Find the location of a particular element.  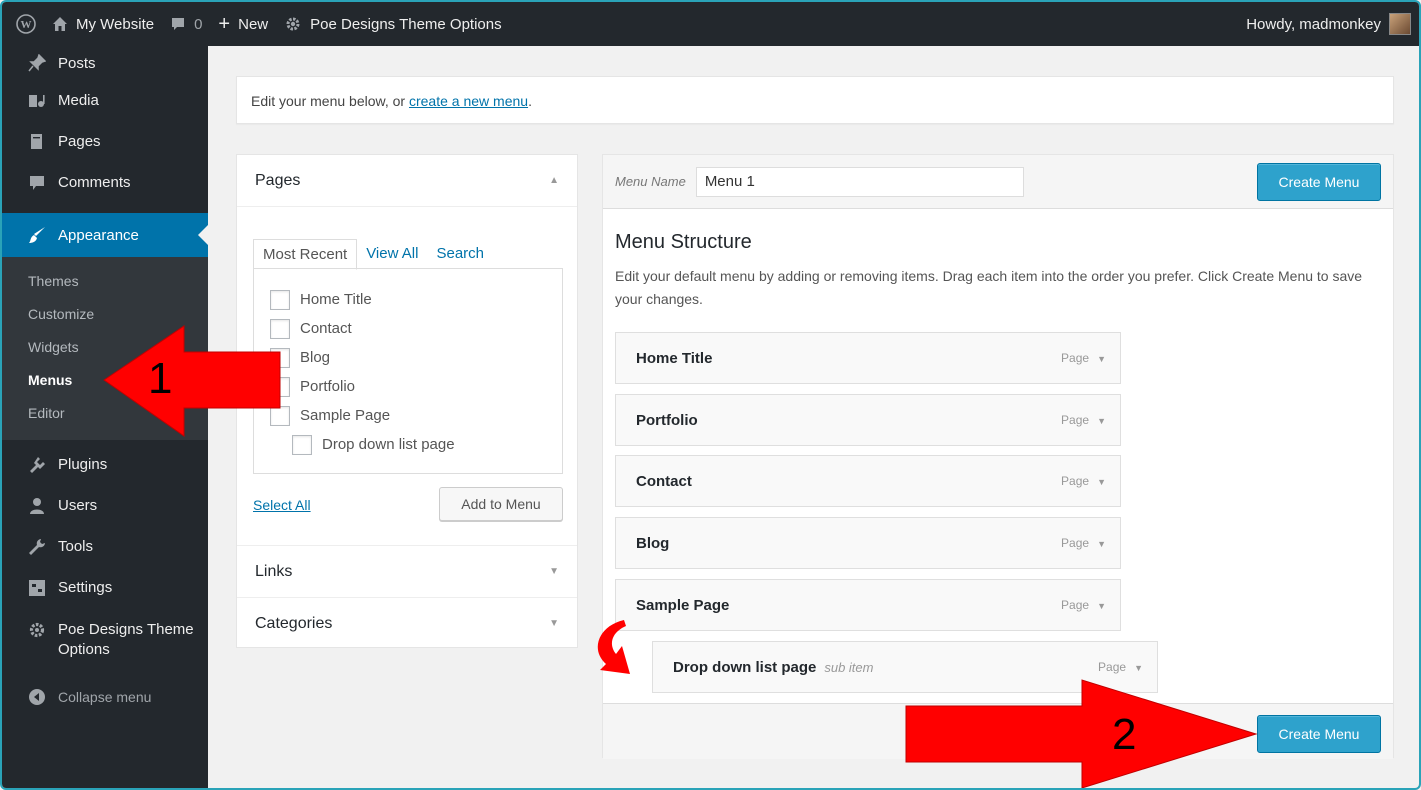

notice-end: . is located at coordinates (530, 101).